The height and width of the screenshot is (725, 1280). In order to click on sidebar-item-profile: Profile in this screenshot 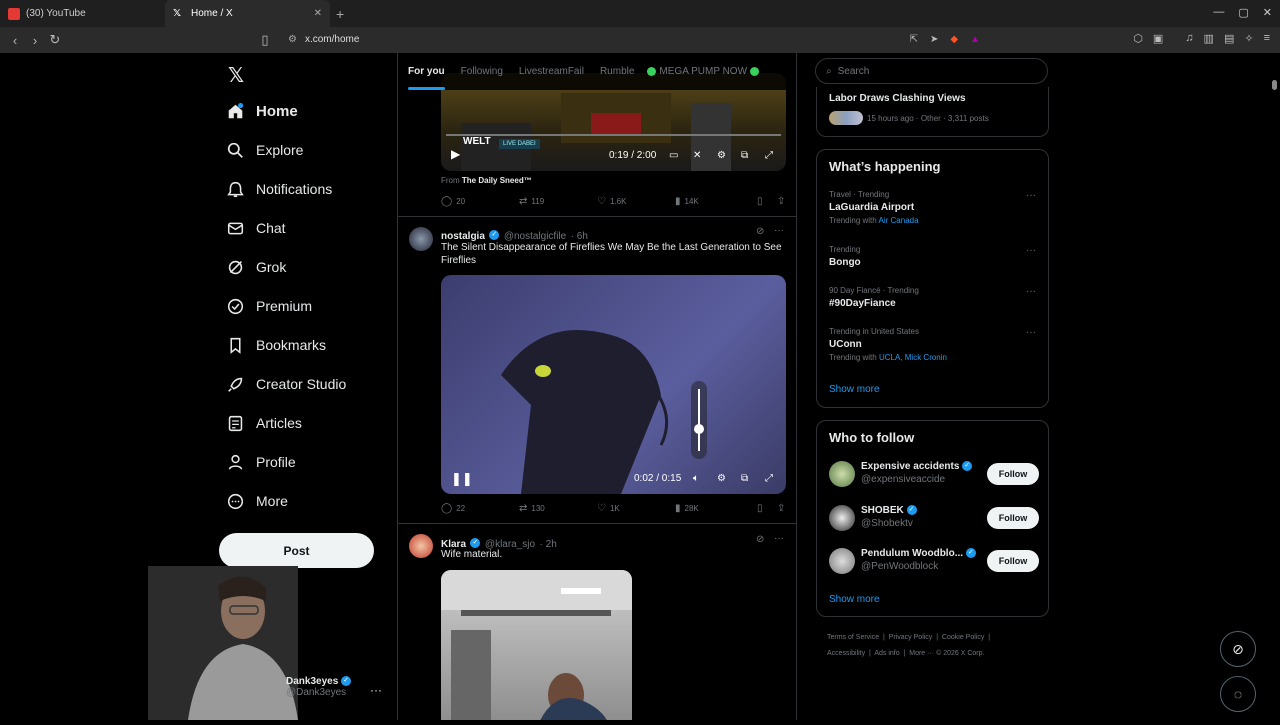, I will do `click(261, 462)`.